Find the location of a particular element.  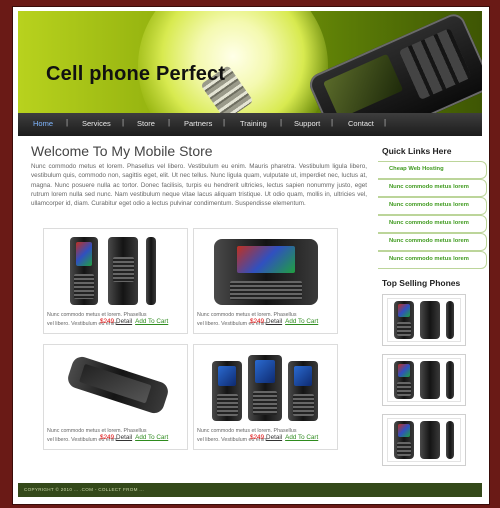

quick-links-title: Quick Links Here is located at coordinates (417, 151).